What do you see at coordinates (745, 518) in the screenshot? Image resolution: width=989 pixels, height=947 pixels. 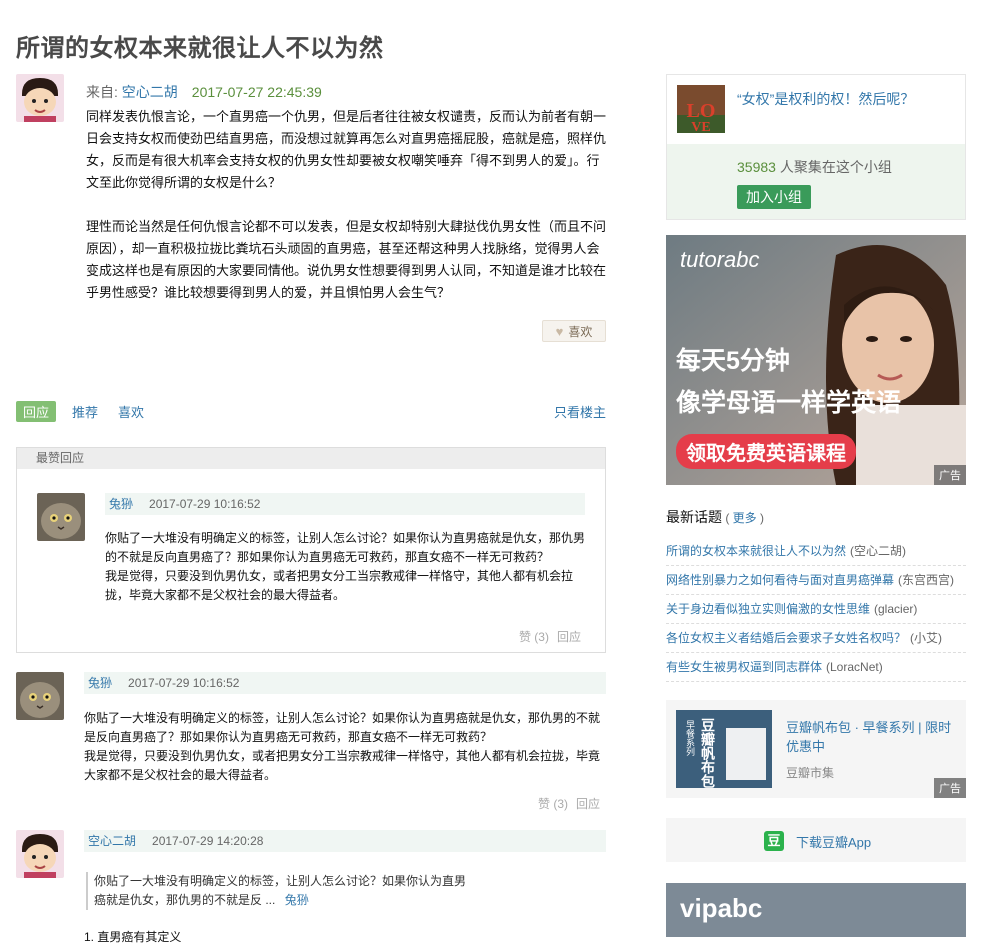 I see `more-link: 更多` at bounding box center [745, 518].